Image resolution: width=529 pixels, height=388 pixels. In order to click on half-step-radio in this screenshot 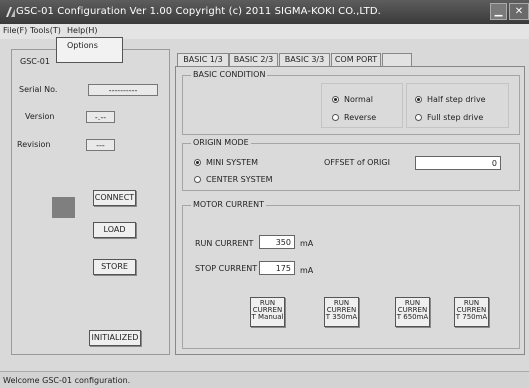, I will do `click(418, 99)`.